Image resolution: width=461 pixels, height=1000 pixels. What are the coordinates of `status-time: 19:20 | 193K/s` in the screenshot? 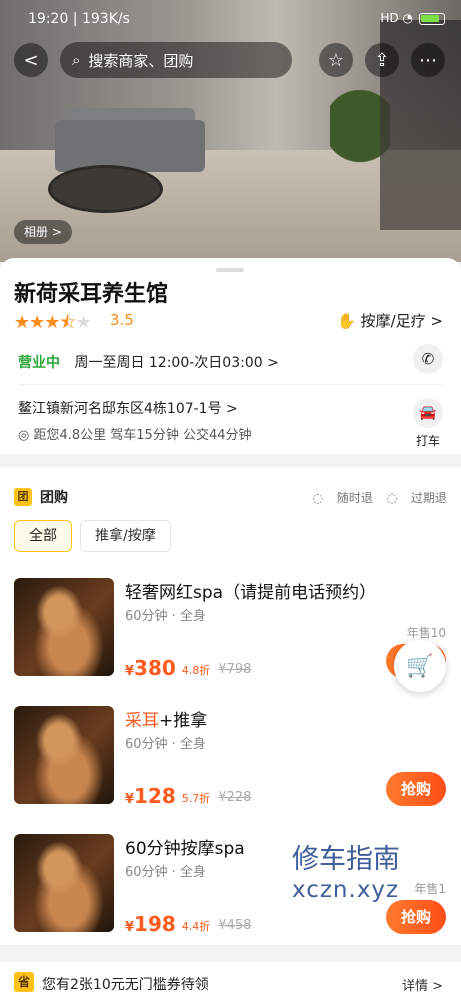 It's located at (79, 19).